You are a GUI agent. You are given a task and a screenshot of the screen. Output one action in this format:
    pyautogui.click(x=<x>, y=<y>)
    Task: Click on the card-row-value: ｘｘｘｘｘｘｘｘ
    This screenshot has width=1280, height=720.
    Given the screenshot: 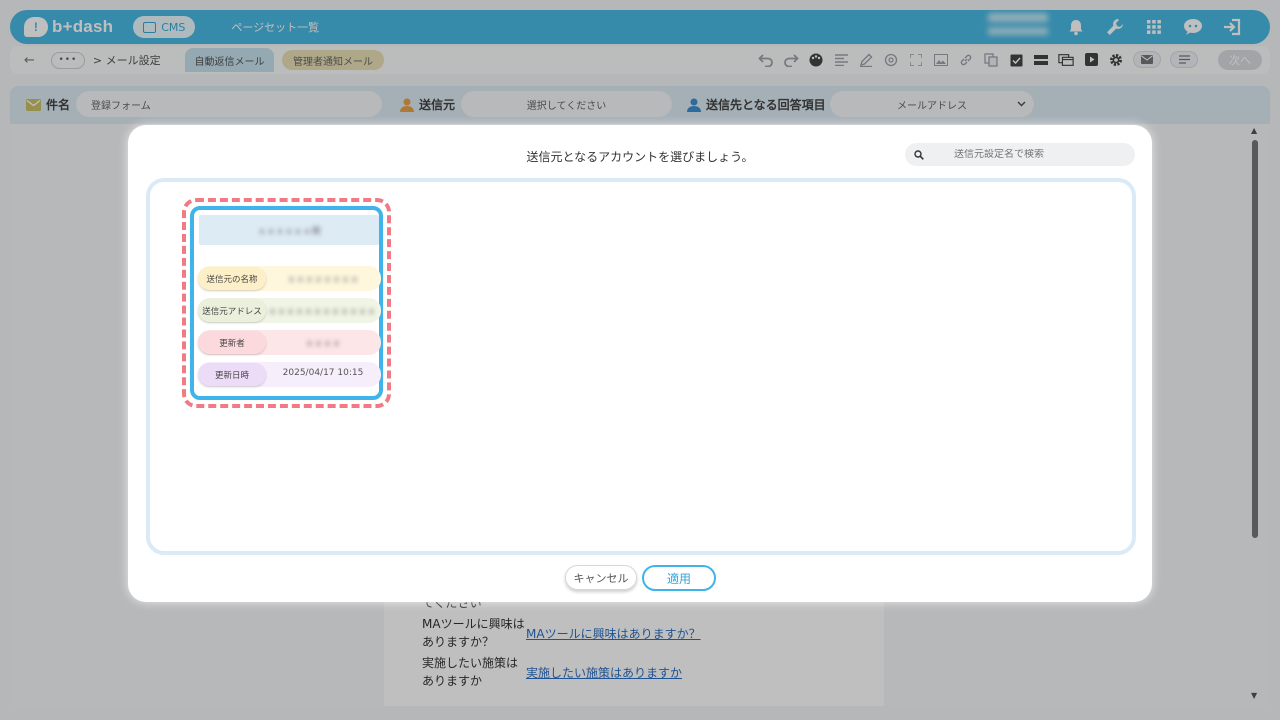 What is the action you would take?
    pyautogui.click(x=322, y=280)
    